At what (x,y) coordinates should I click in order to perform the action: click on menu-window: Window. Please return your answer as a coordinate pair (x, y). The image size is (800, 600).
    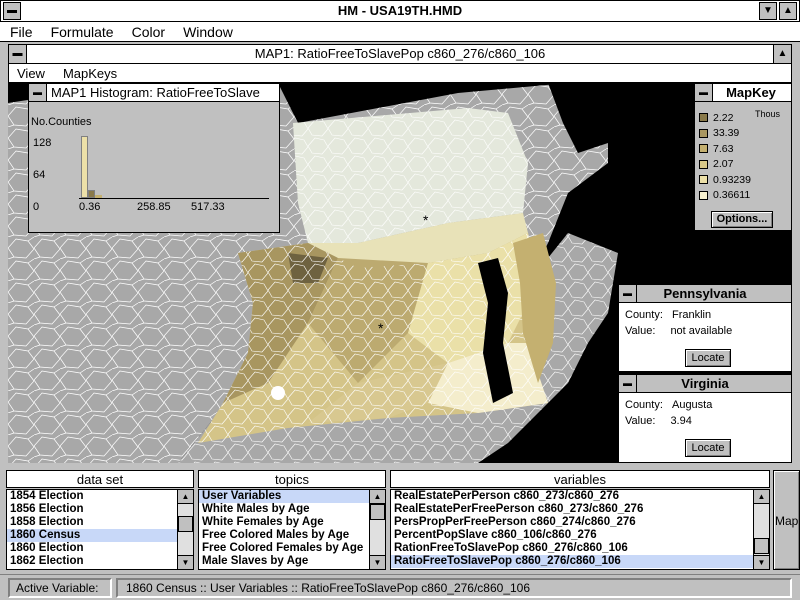
    Looking at the image, I should click on (208, 32).